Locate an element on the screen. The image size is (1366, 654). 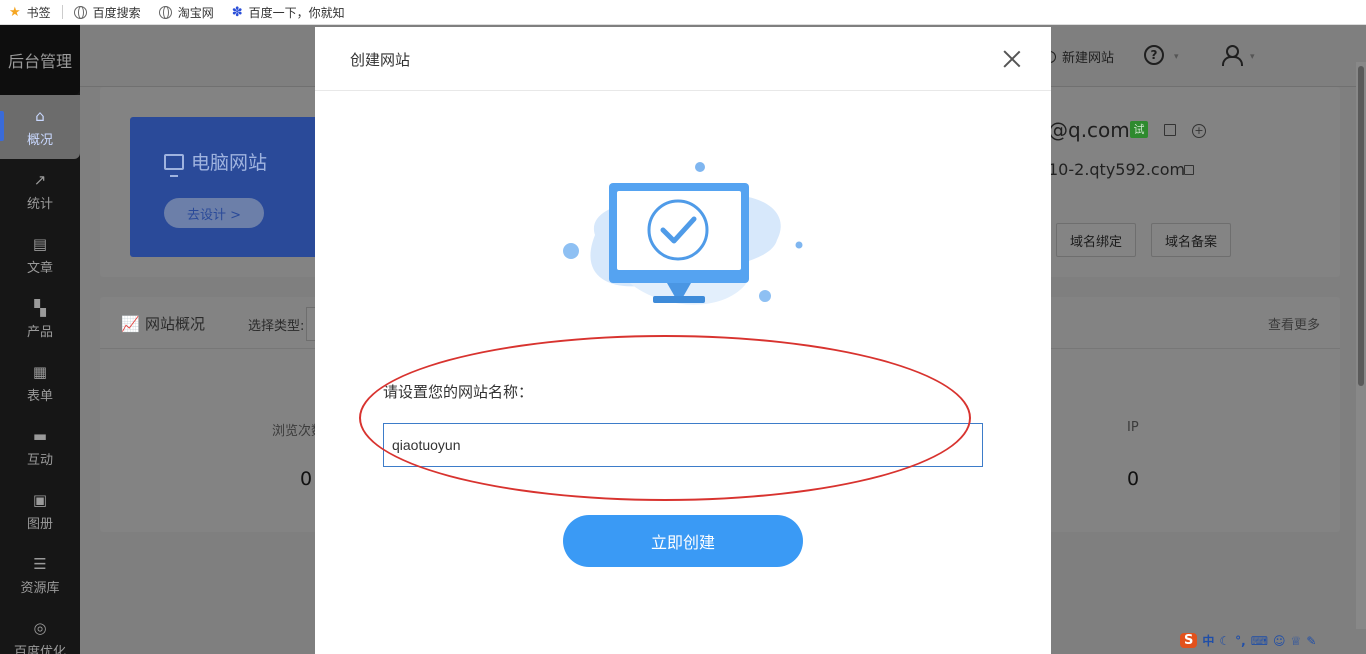
bookmarks-bar: ★ 书签 百度搜索 淘宝网 ✽ 百度一下，你就知 is located at coordinates (683, 12).